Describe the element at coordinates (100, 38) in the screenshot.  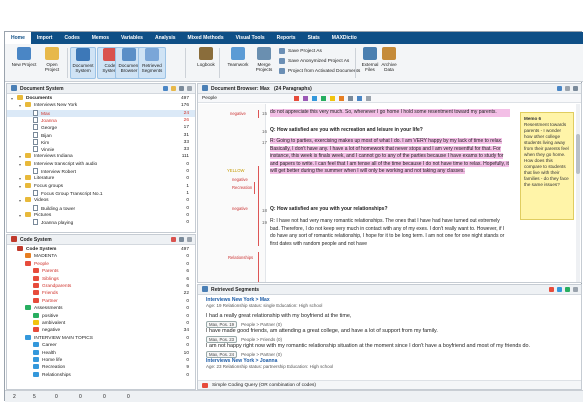
I see `menu-memos: Memos` at that location.